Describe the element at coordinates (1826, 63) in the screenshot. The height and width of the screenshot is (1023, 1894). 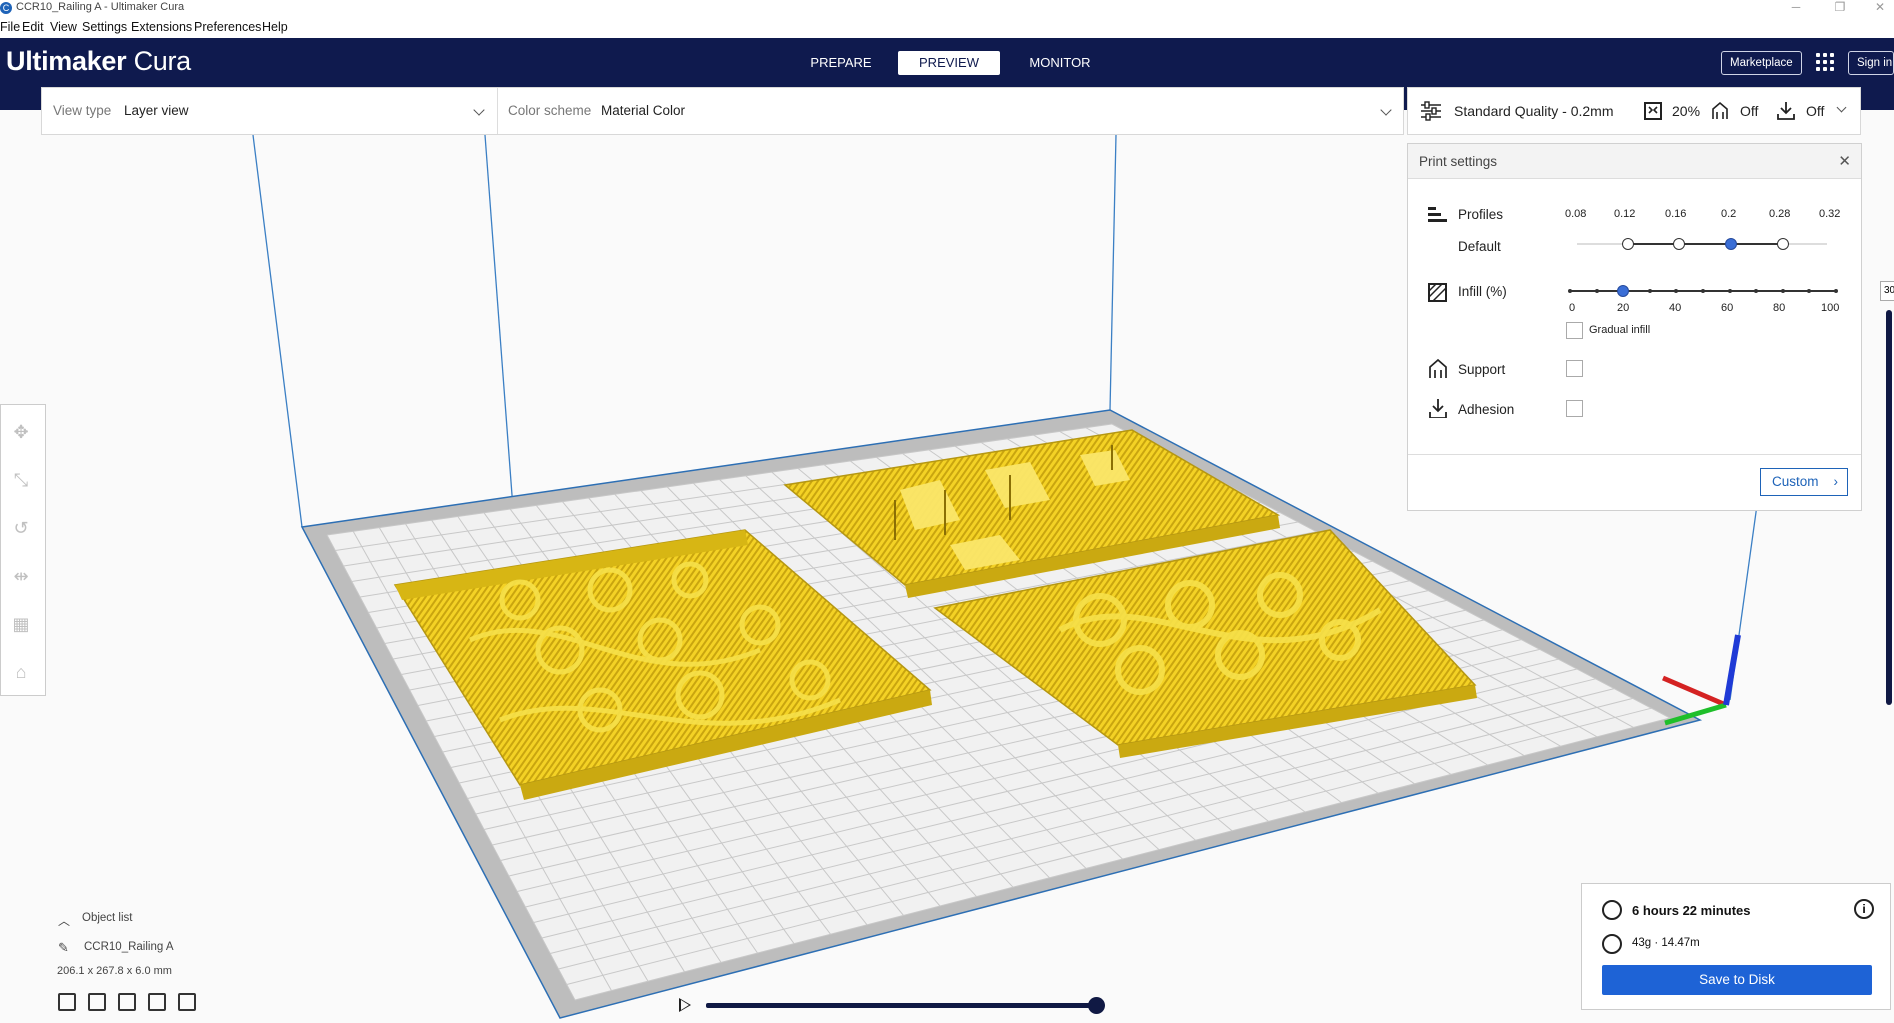
I see `apps-grid-icon` at that location.